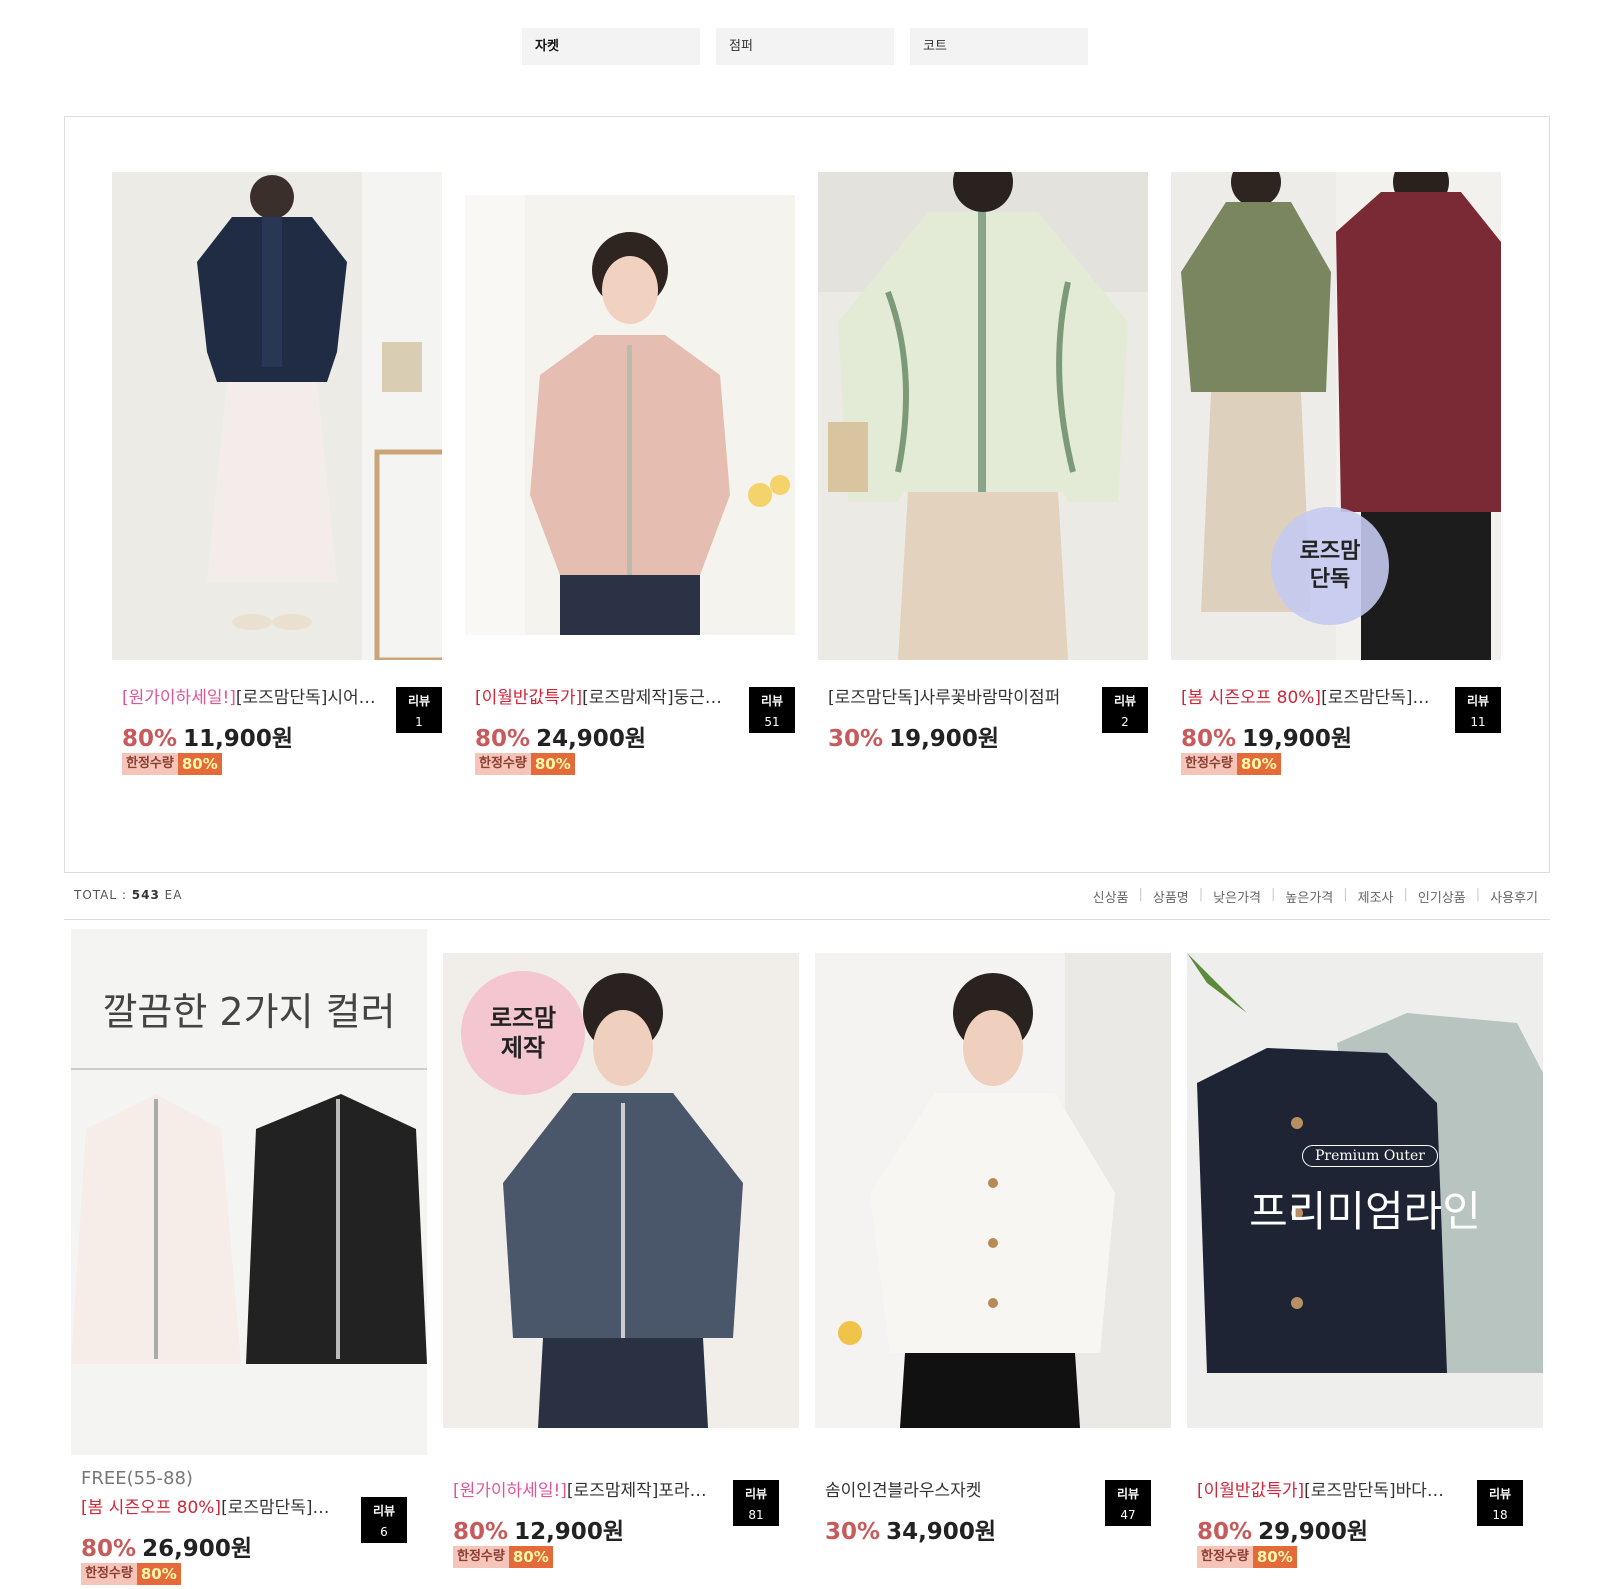  What do you see at coordinates (419, 710) in the screenshot?
I see `review-badge: 리뷰 1` at bounding box center [419, 710].